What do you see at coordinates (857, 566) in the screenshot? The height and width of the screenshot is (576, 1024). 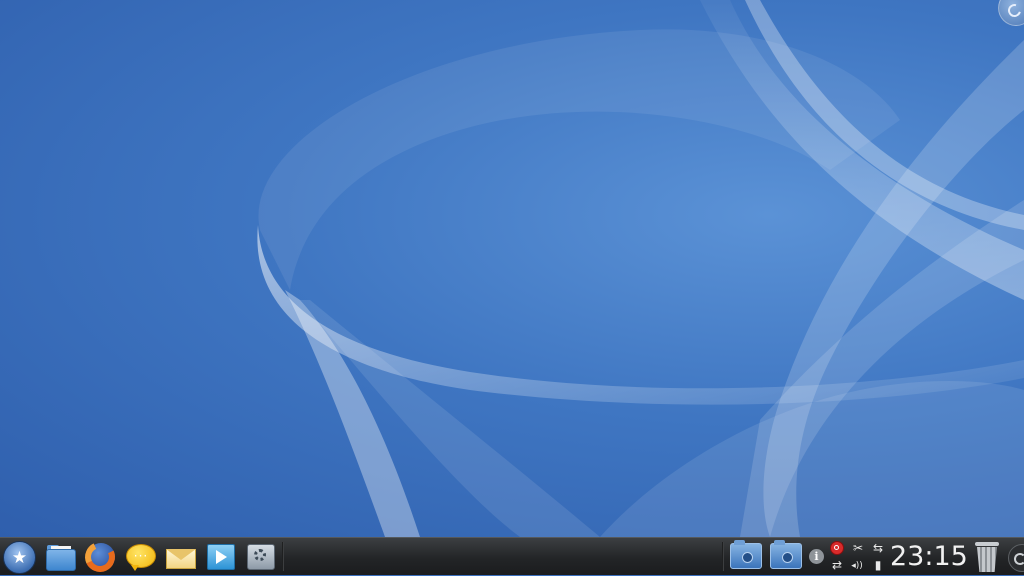 I see `volume-icon: ◂))` at bounding box center [857, 566].